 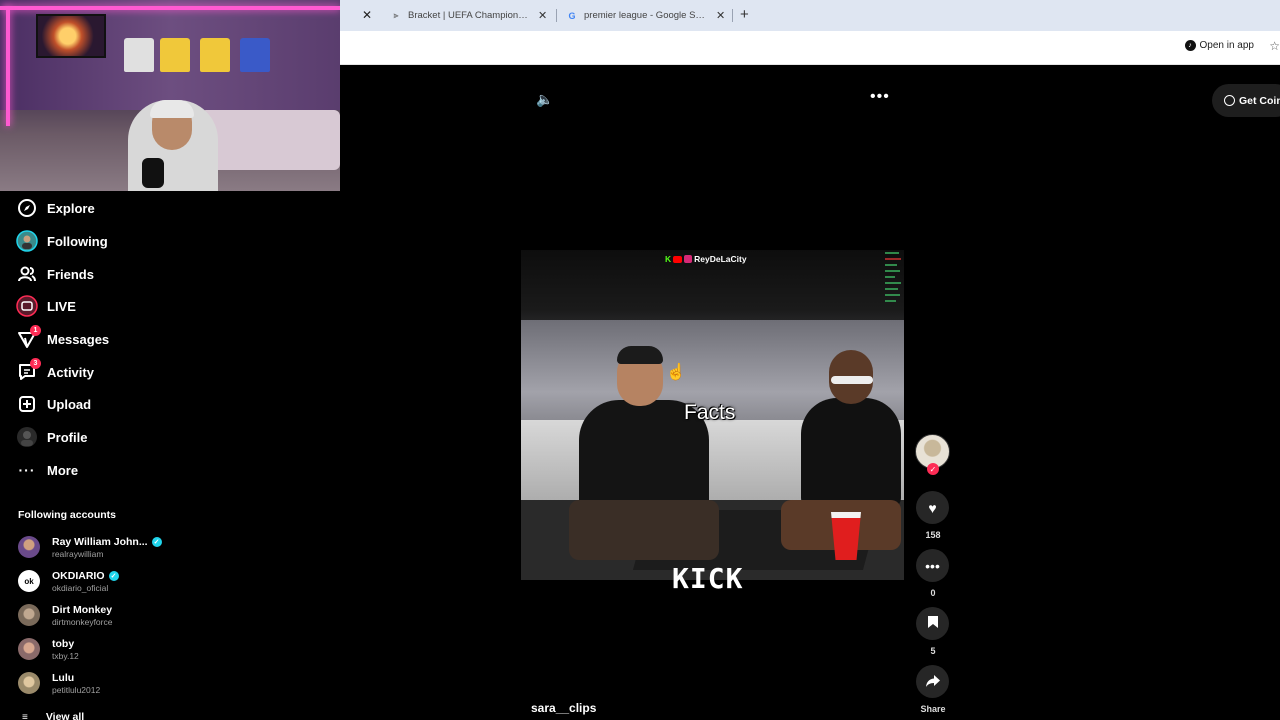 I want to click on avatar: ok, so click(x=29, y=581).